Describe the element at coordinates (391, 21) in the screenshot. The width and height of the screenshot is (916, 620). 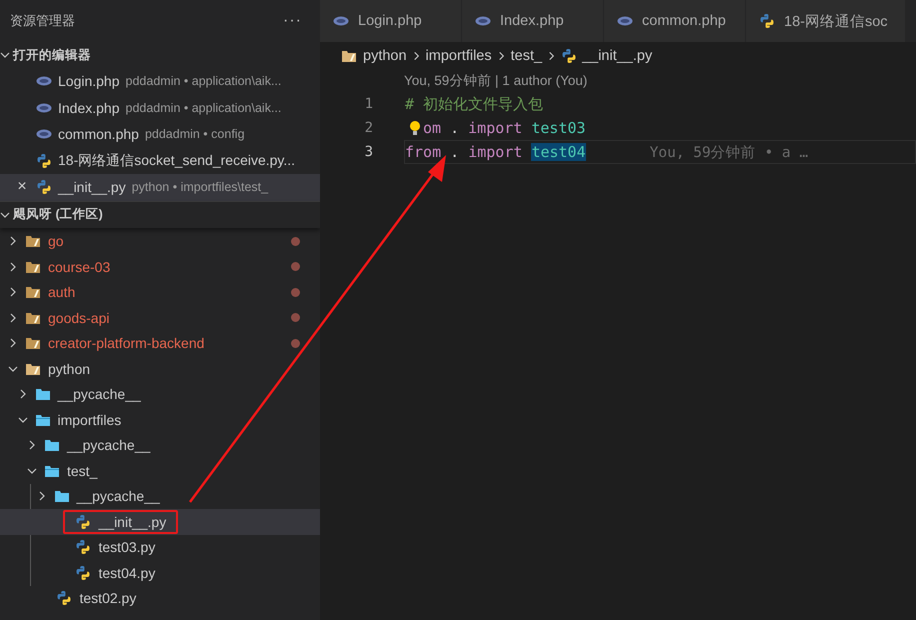
I see `editor-tab: Login.php` at that location.